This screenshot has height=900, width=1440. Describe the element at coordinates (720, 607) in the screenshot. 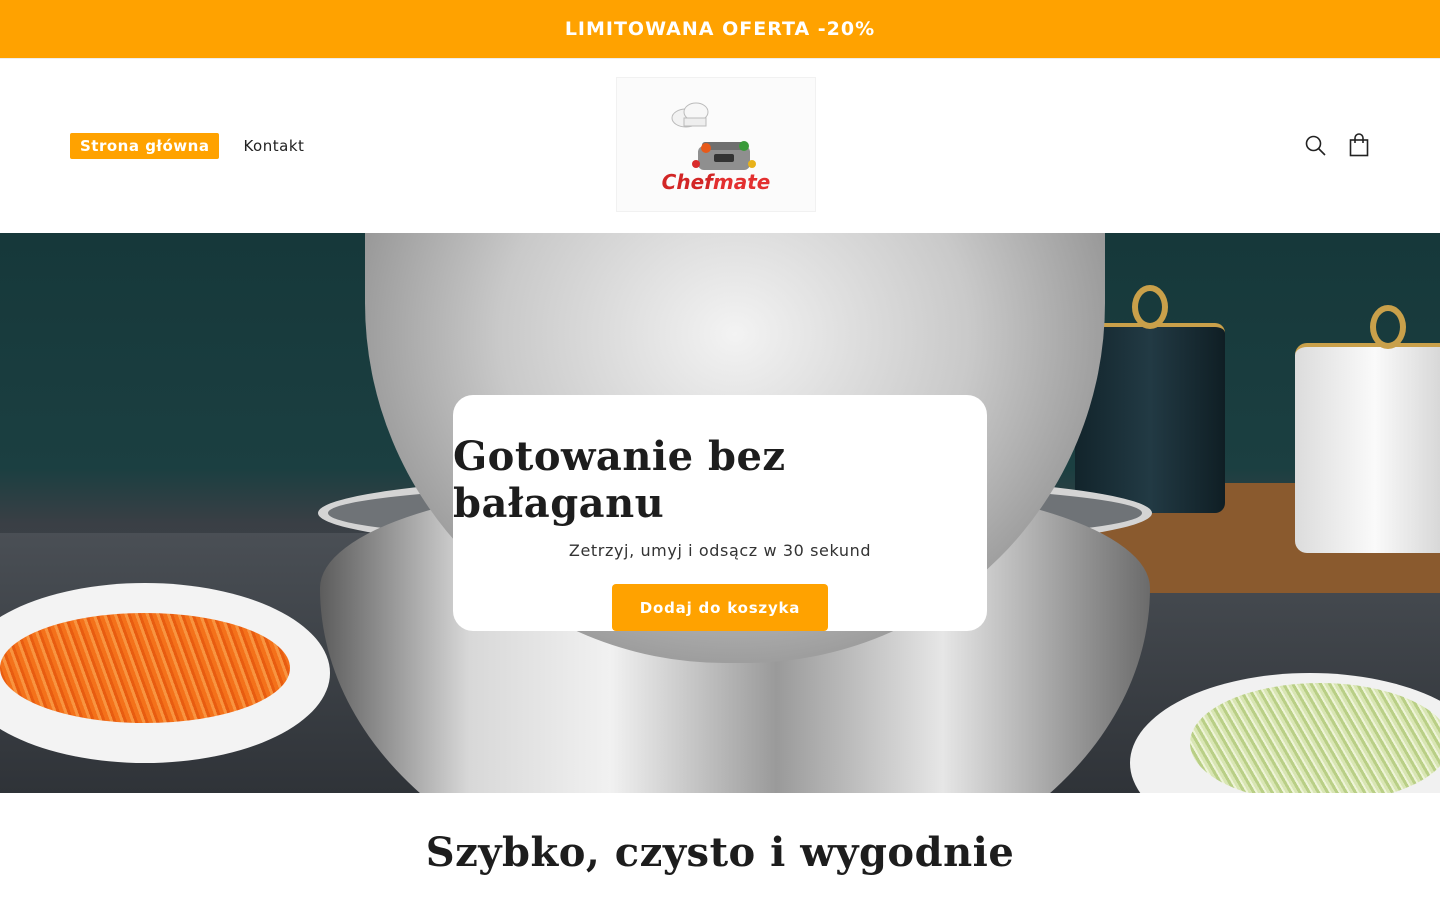

I see `add-to-cart-button: Dodaj do koszyka` at that location.